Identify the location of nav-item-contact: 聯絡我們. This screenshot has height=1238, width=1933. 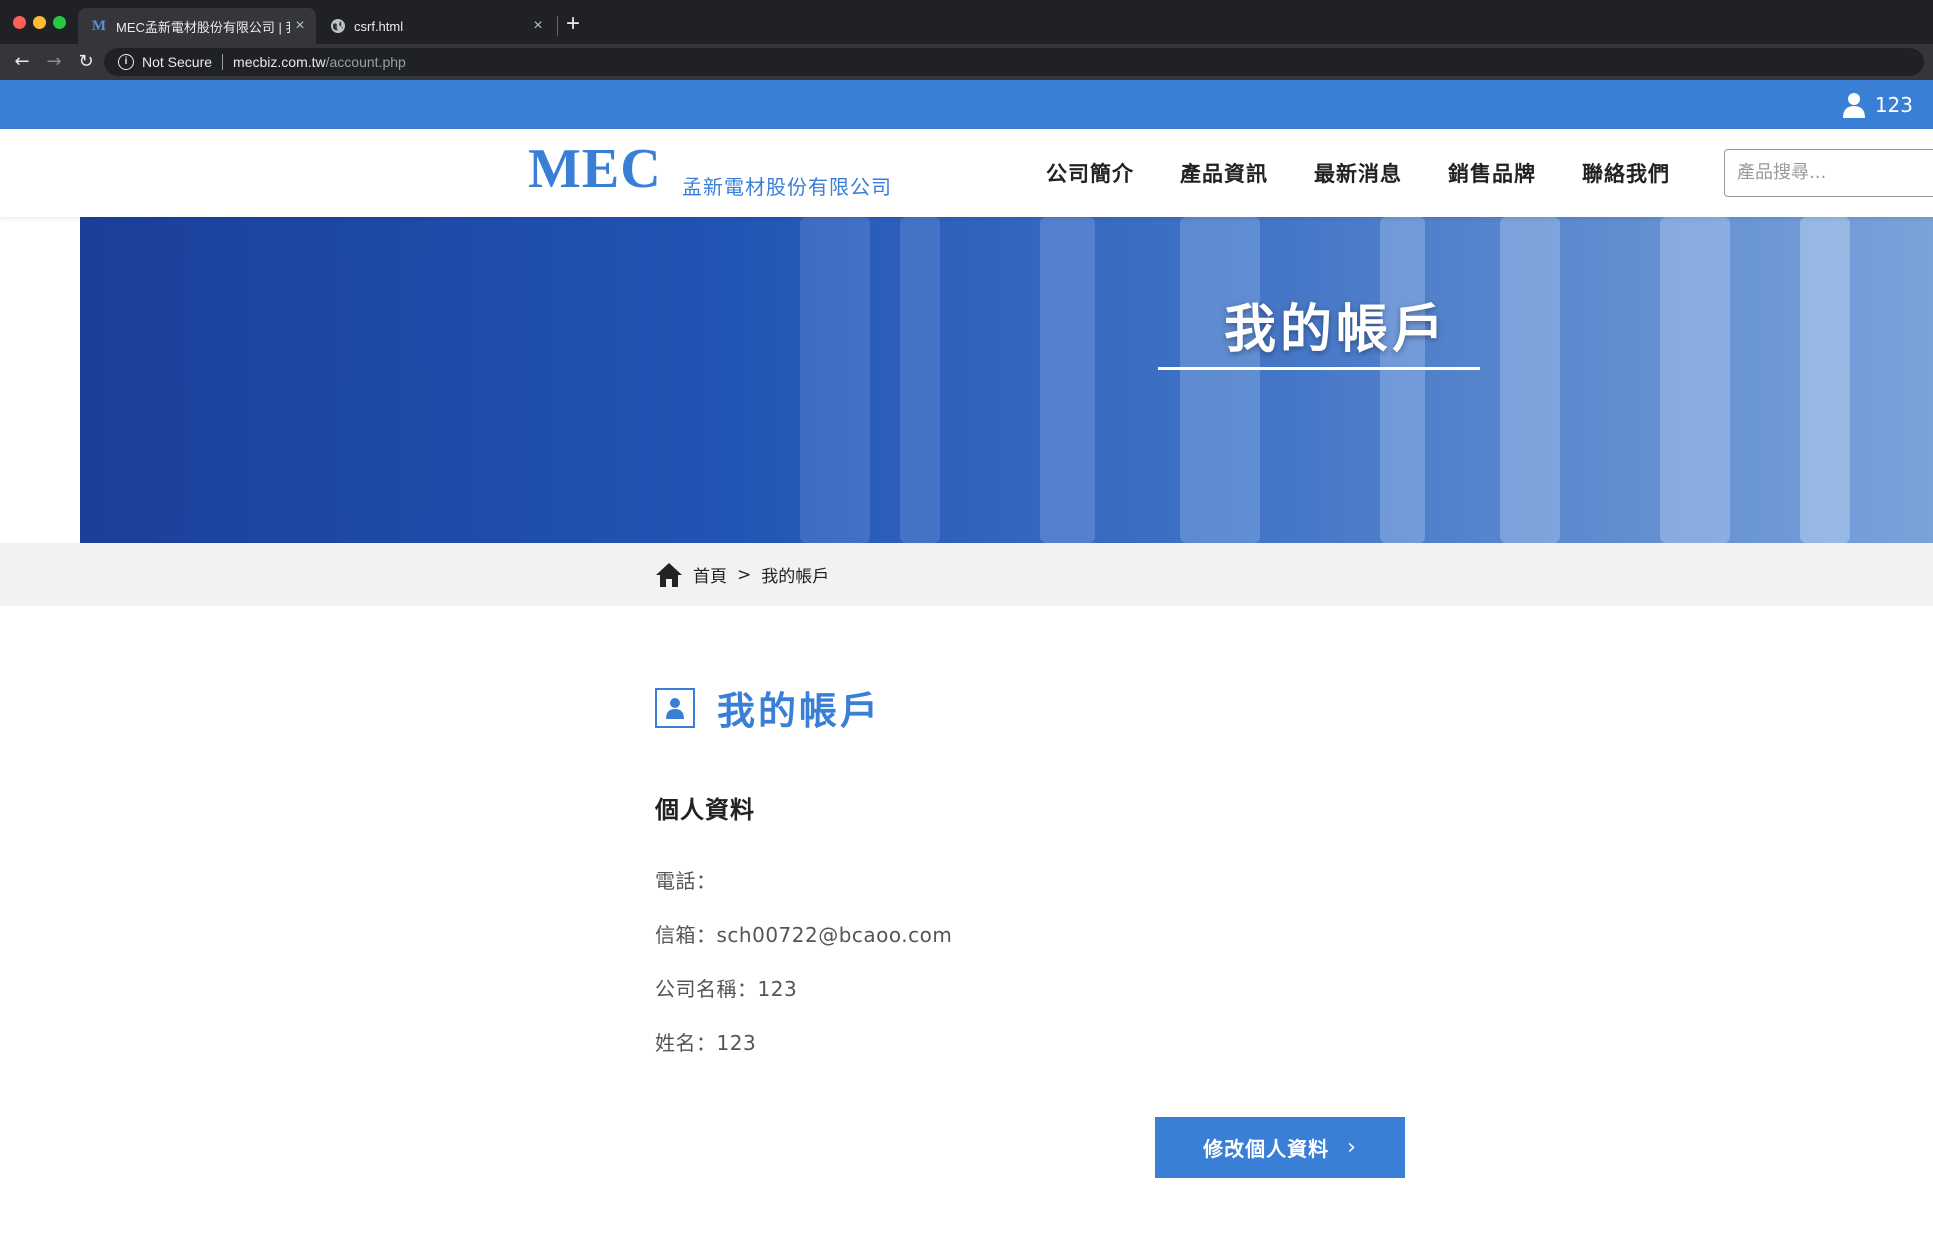
(1626, 173).